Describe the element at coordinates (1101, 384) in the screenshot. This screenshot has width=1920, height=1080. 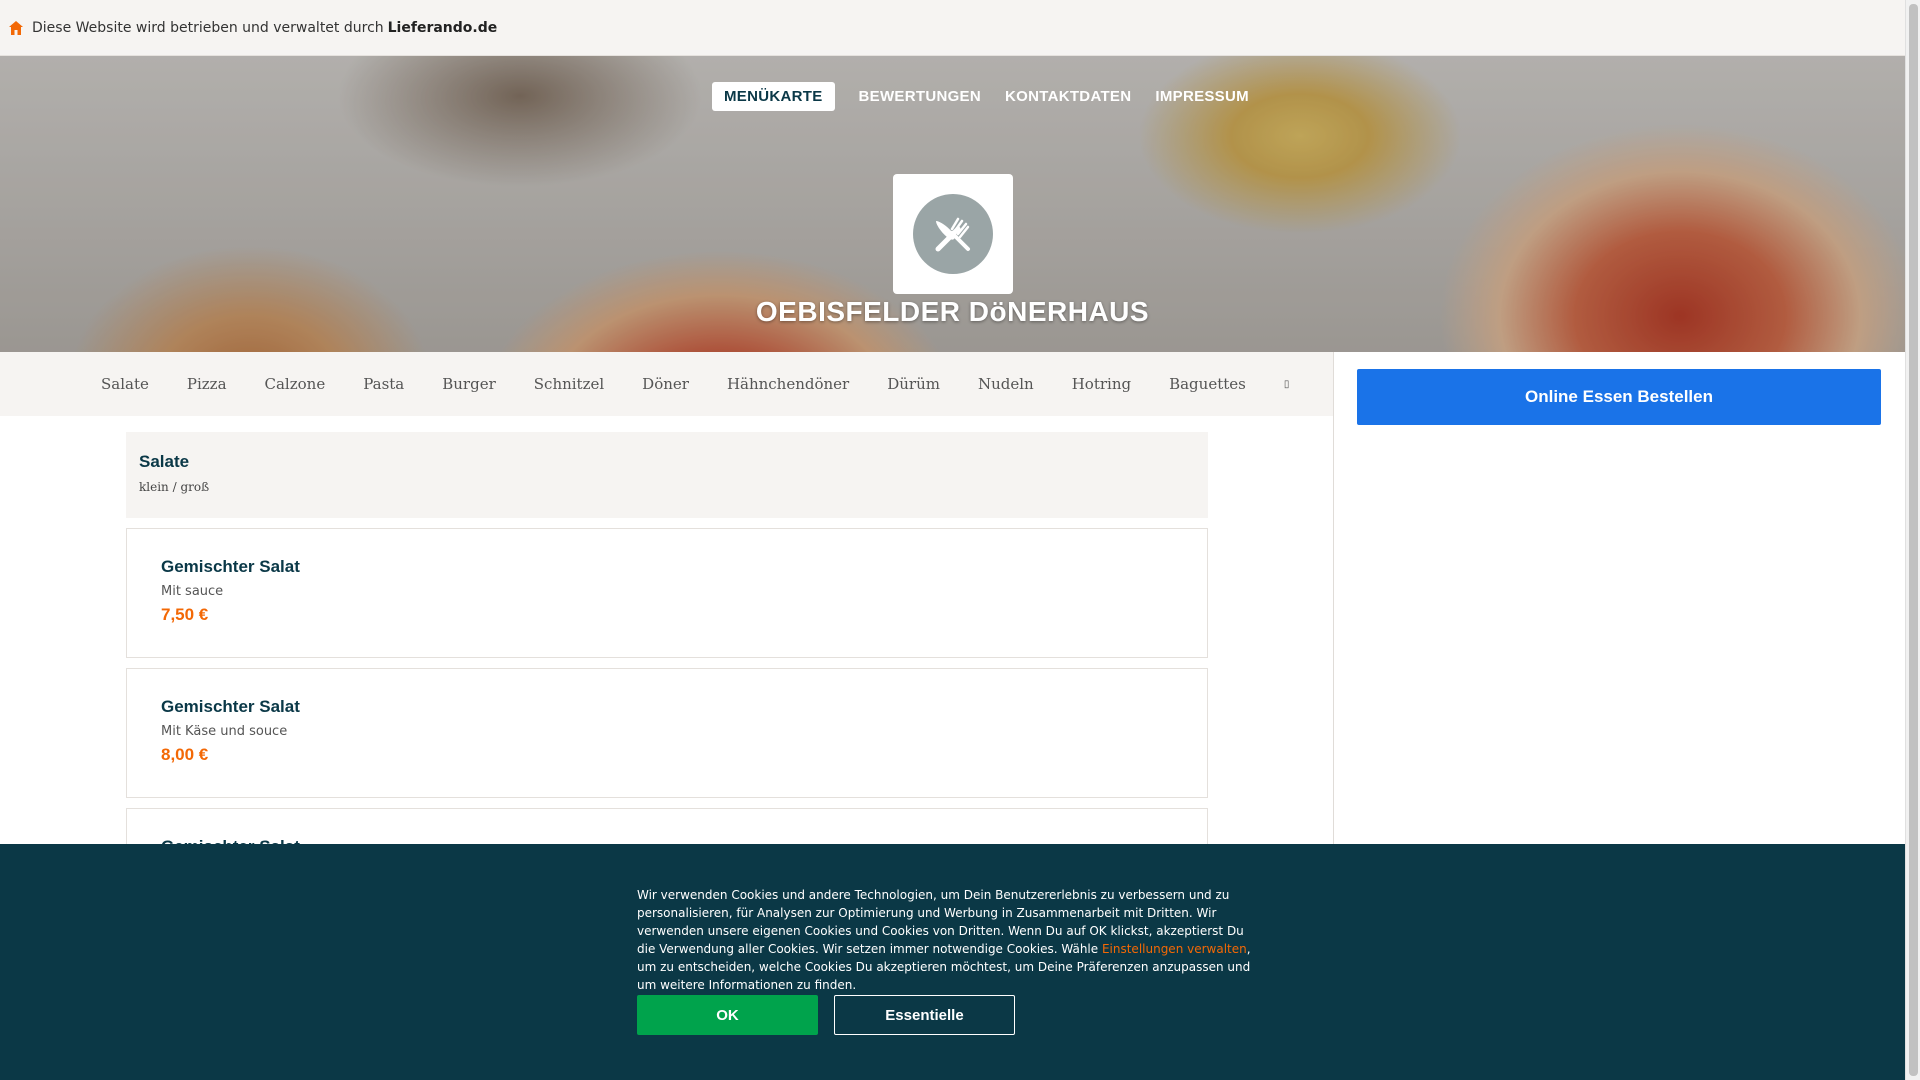
I see `category-hotring: Hotring` at that location.